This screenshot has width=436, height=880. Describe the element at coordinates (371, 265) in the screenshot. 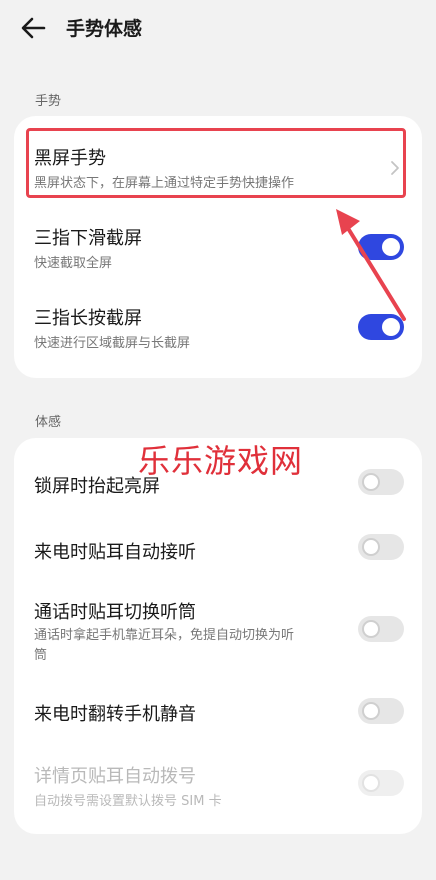

I see `annotation-arrow-icon` at that location.